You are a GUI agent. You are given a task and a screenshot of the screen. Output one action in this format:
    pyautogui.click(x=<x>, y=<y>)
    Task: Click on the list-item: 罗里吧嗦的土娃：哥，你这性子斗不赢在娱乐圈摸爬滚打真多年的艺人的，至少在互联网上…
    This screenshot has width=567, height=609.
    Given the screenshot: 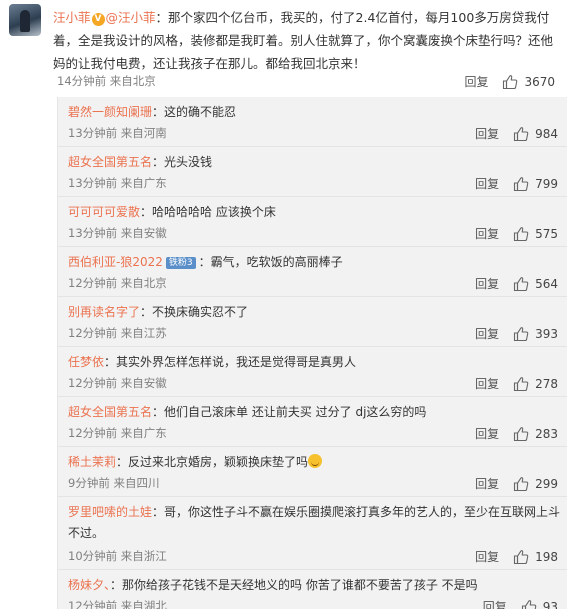 What is the action you would take?
    pyautogui.click(x=312, y=533)
    